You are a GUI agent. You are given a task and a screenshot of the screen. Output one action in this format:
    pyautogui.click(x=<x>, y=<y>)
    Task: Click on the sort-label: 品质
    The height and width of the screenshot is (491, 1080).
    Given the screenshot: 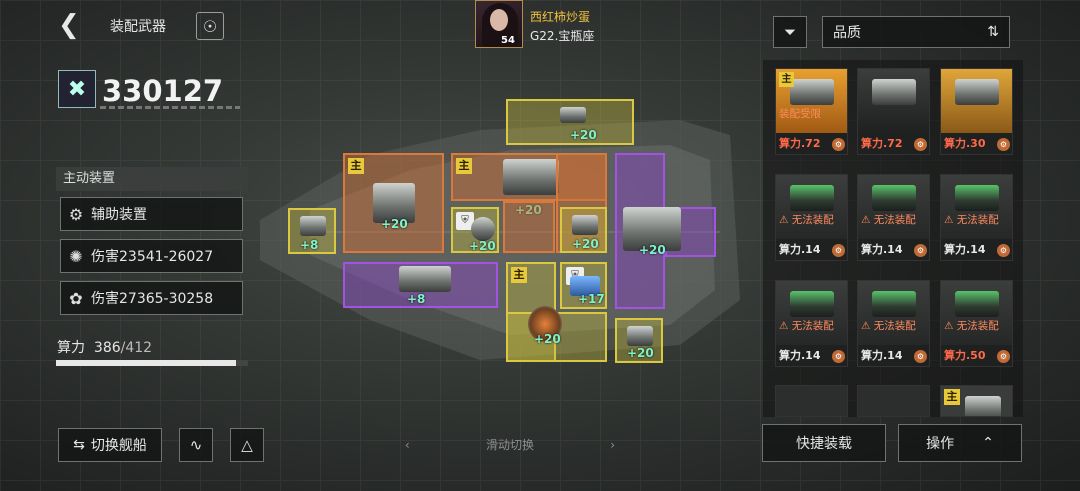 What is the action you would take?
    pyautogui.click(x=847, y=33)
    